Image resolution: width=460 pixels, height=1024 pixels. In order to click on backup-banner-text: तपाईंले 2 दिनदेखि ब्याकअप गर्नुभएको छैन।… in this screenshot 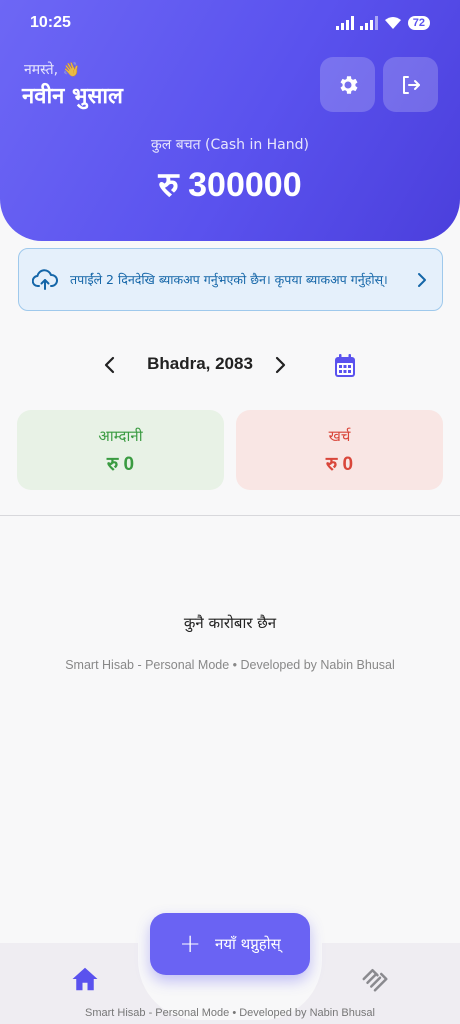, I will do `click(229, 279)`.